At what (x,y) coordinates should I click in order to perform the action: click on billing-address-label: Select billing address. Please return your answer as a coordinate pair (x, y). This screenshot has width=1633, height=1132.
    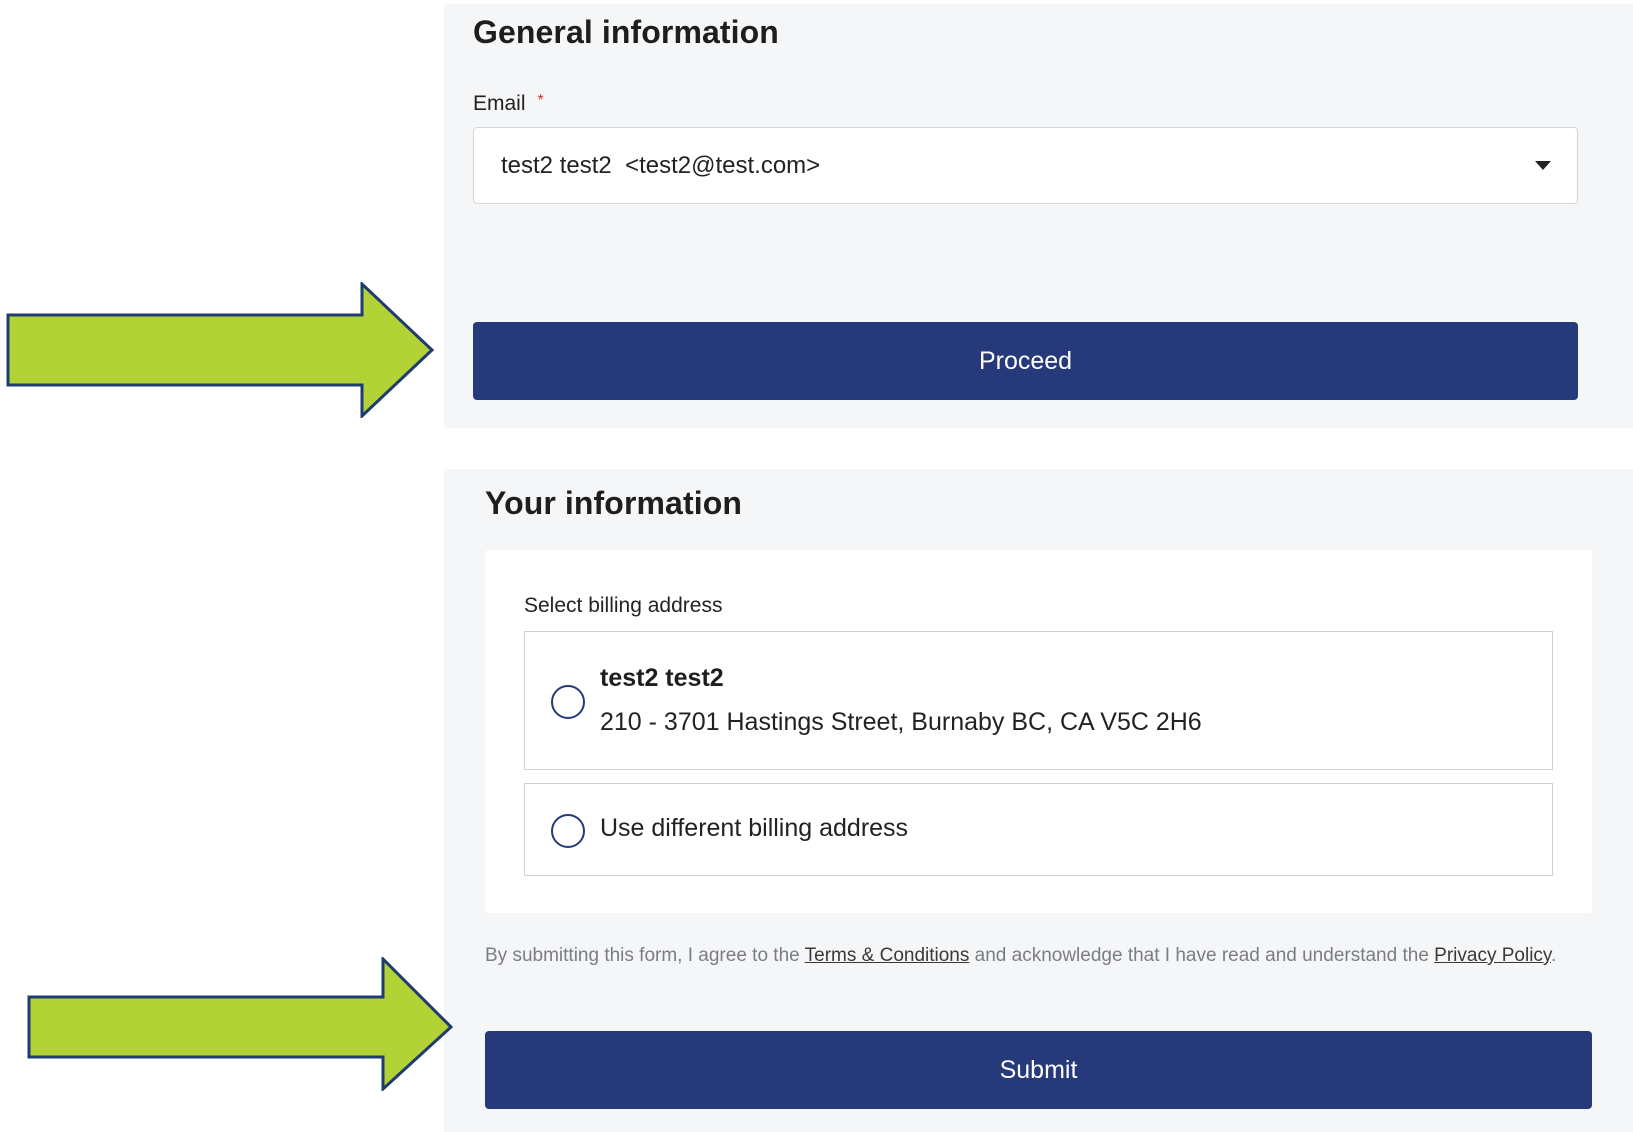
    Looking at the image, I should click on (623, 605).